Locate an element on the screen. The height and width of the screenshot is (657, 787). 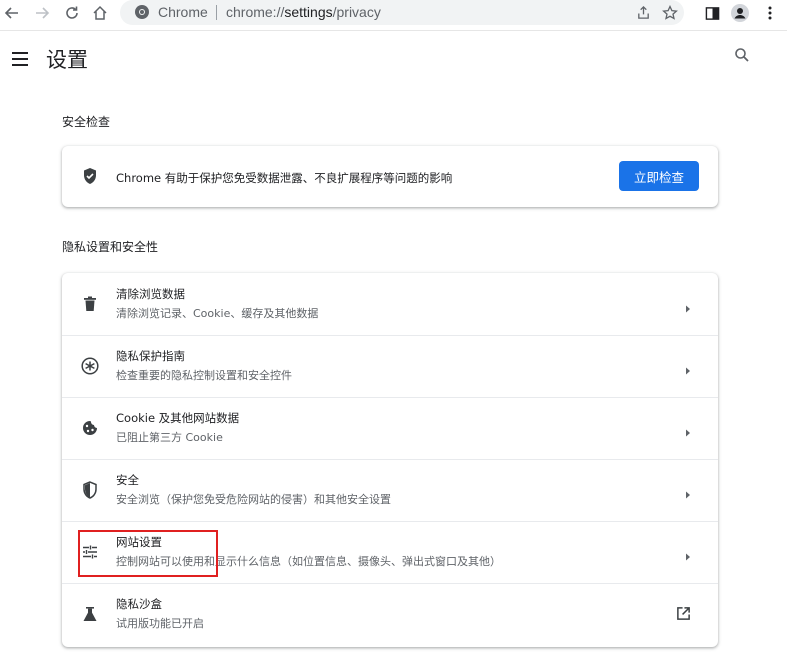
url-path: /privacy is located at coordinates (356, 12).